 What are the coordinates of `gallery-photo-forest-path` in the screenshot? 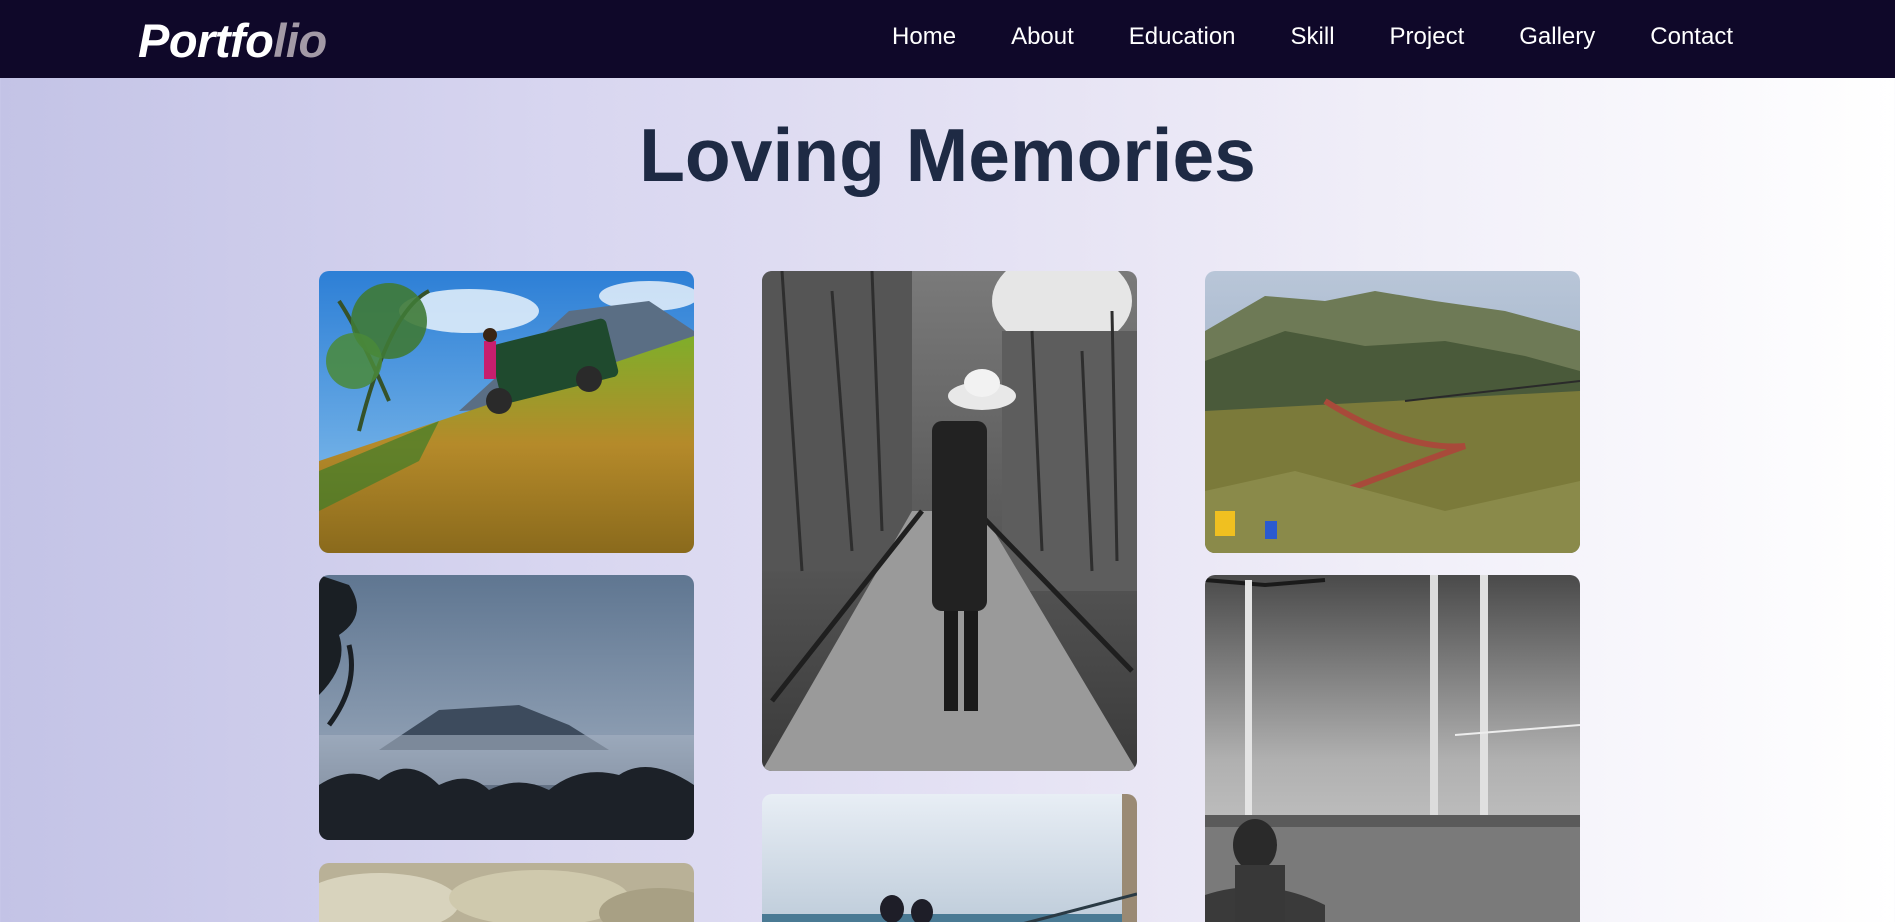 It's located at (949, 521).